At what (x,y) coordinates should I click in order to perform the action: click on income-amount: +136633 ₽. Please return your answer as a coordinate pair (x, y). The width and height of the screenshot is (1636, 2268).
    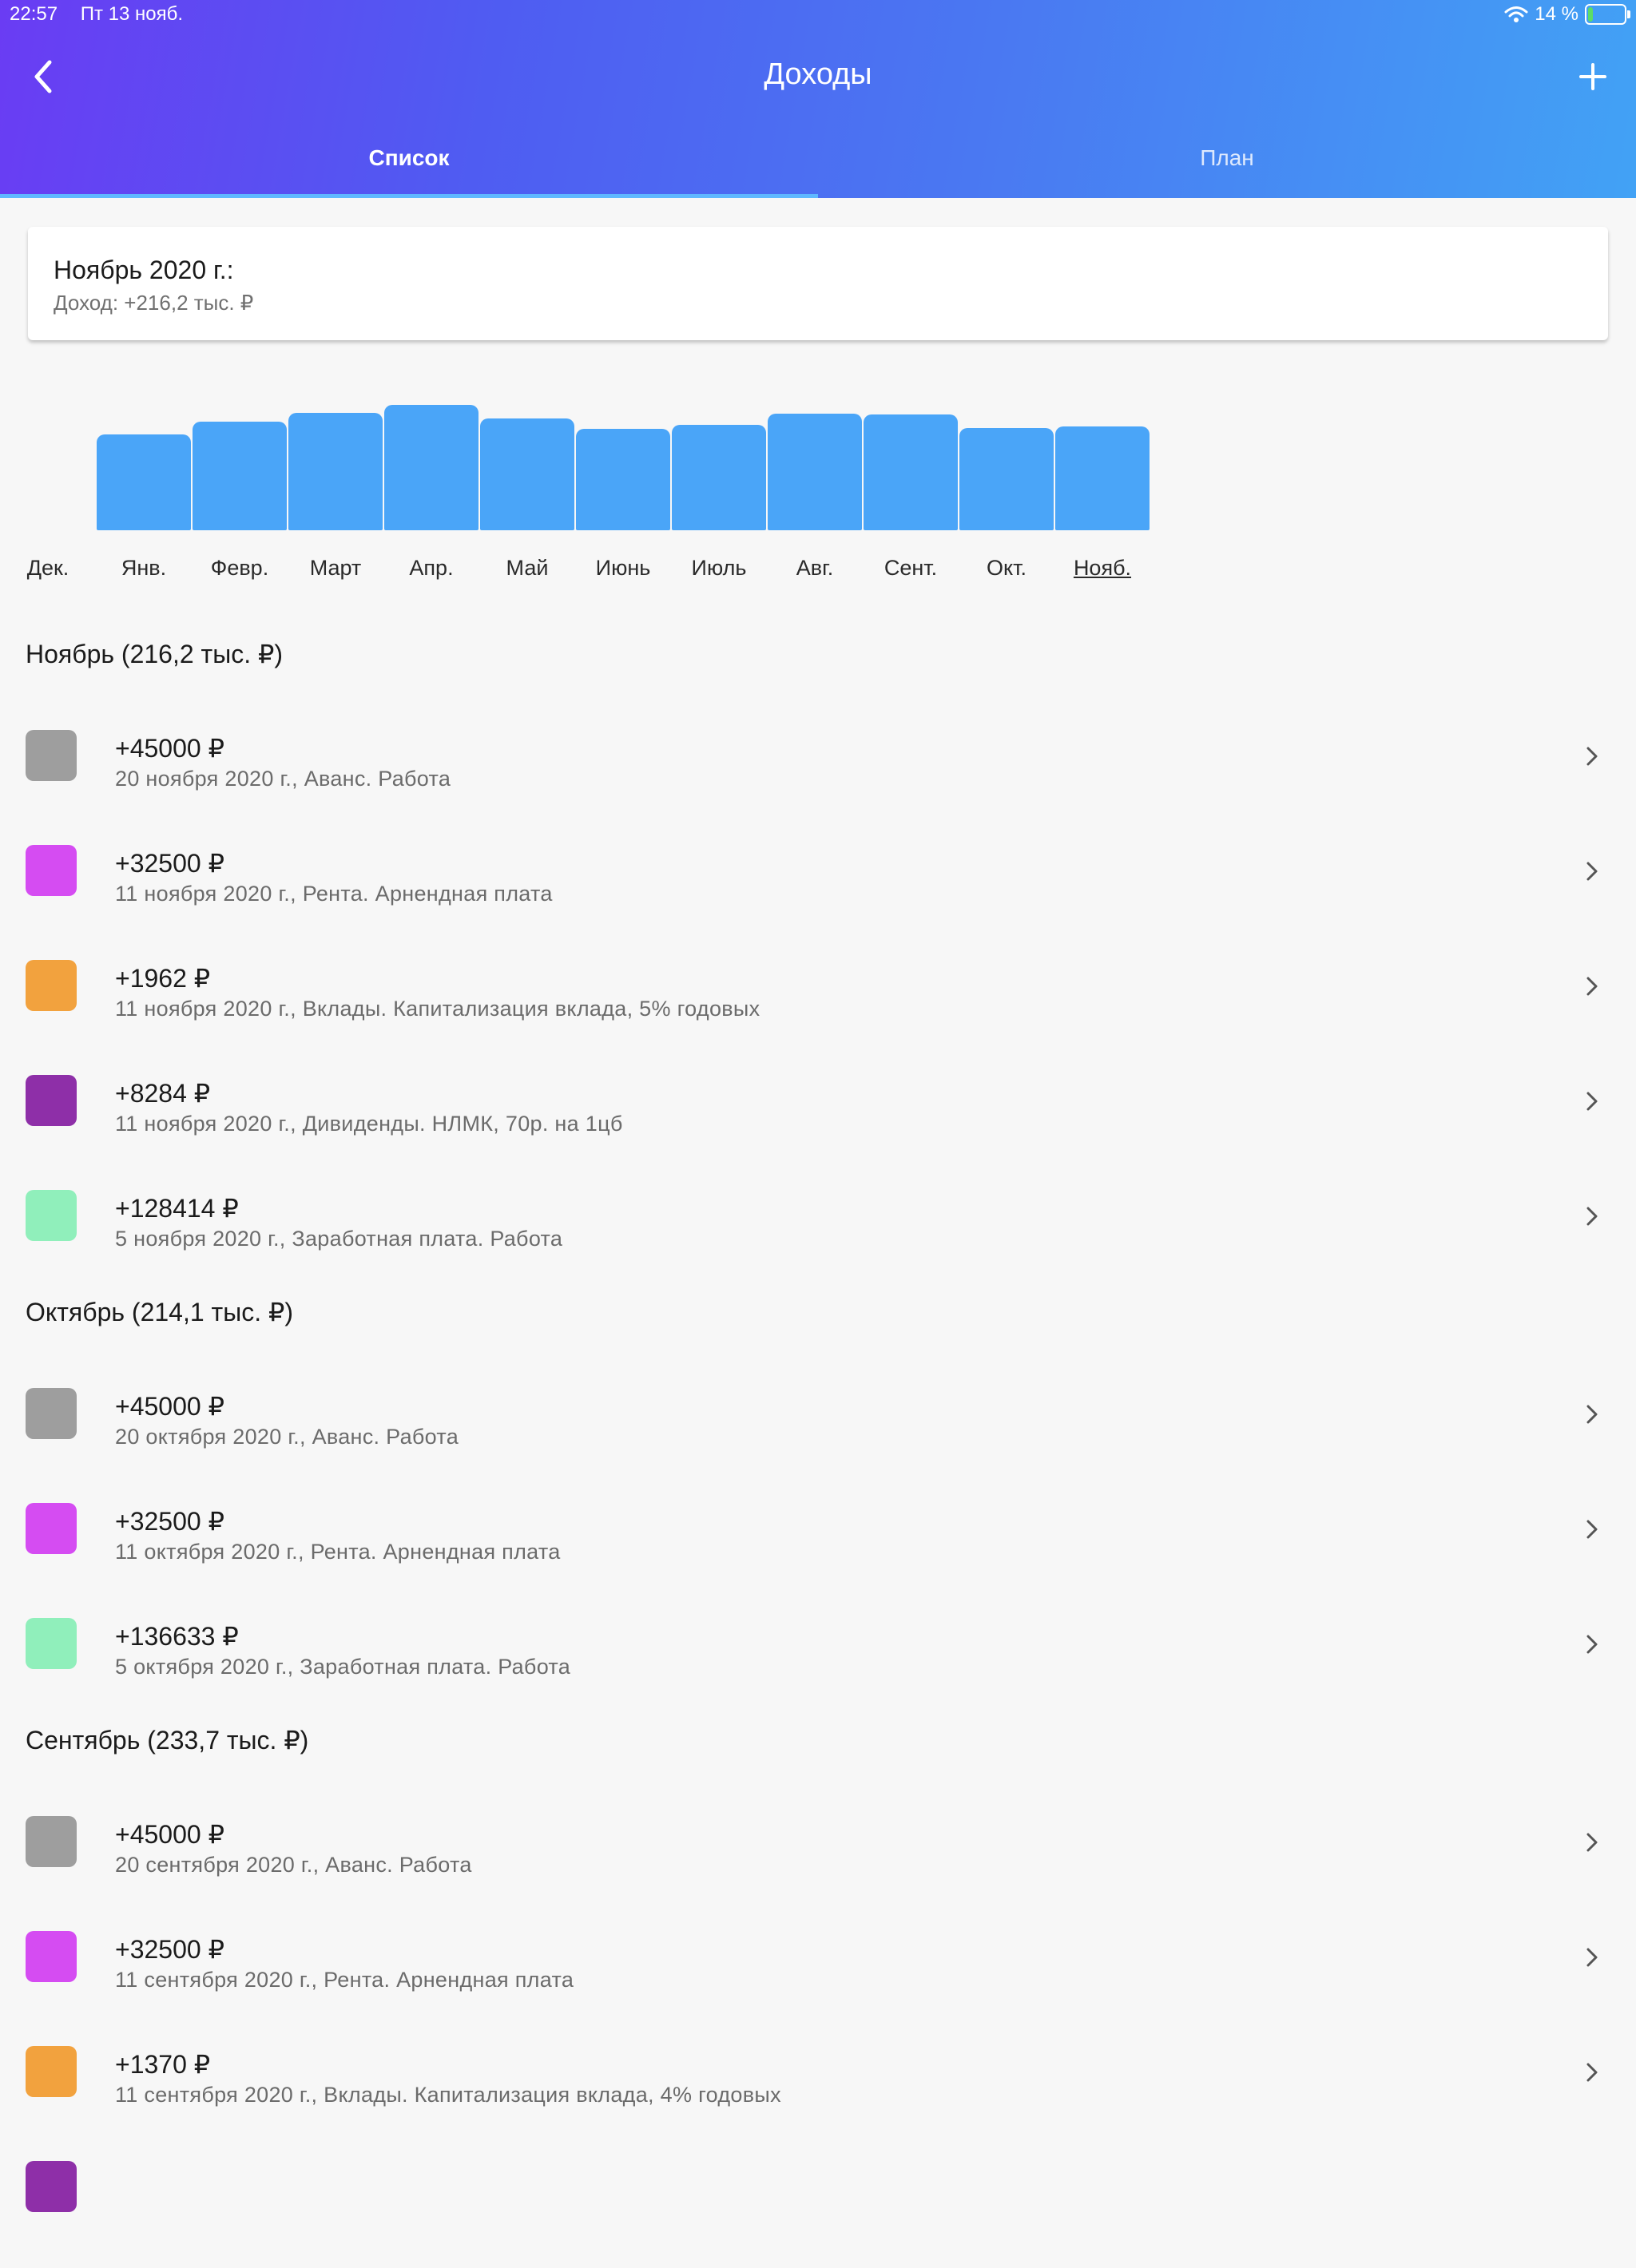
    Looking at the image, I should click on (177, 1637).